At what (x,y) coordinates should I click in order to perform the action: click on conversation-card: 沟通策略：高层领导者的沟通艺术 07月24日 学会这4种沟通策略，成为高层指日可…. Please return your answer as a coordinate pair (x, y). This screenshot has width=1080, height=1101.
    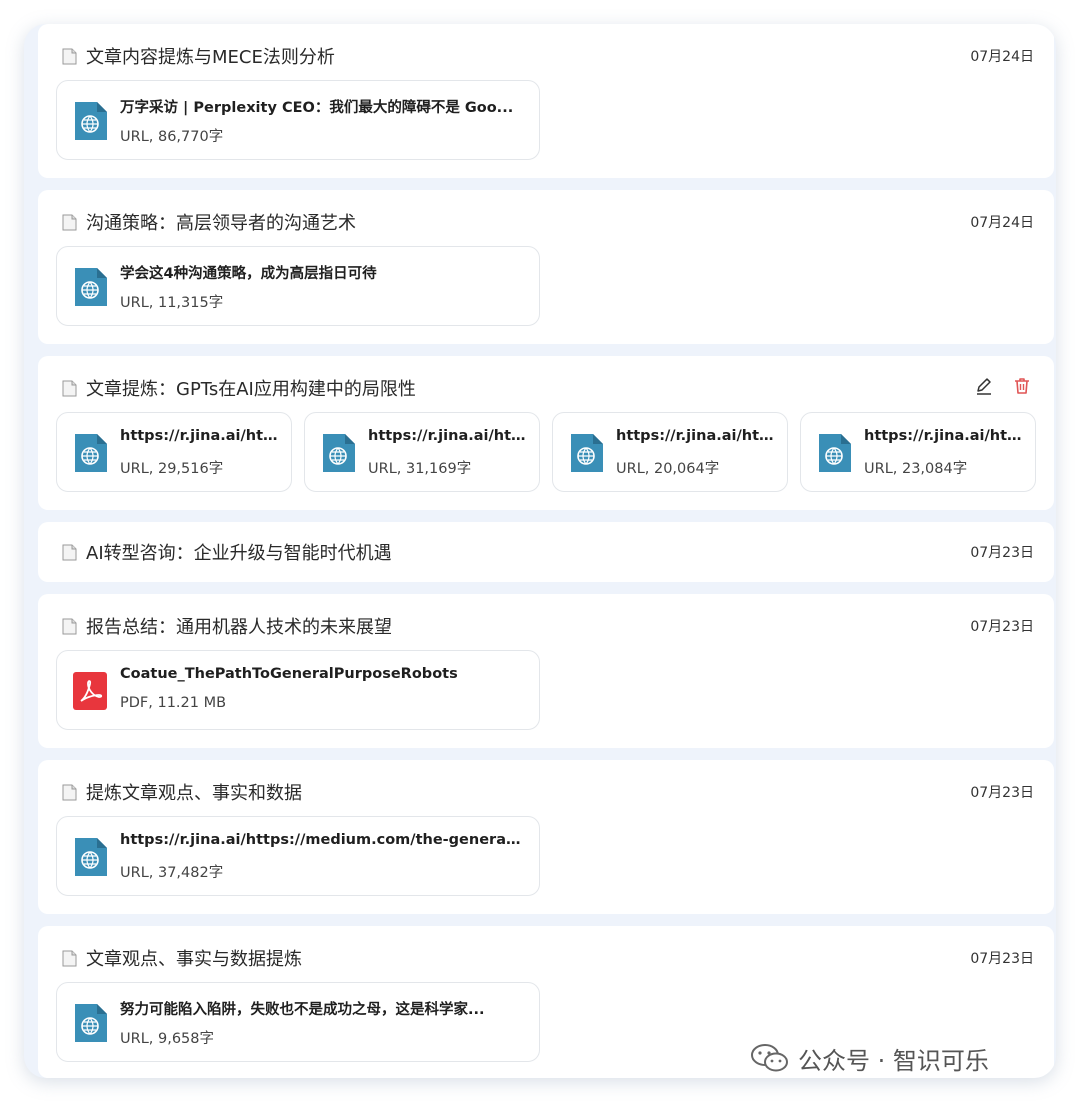
    Looking at the image, I should click on (546, 267).